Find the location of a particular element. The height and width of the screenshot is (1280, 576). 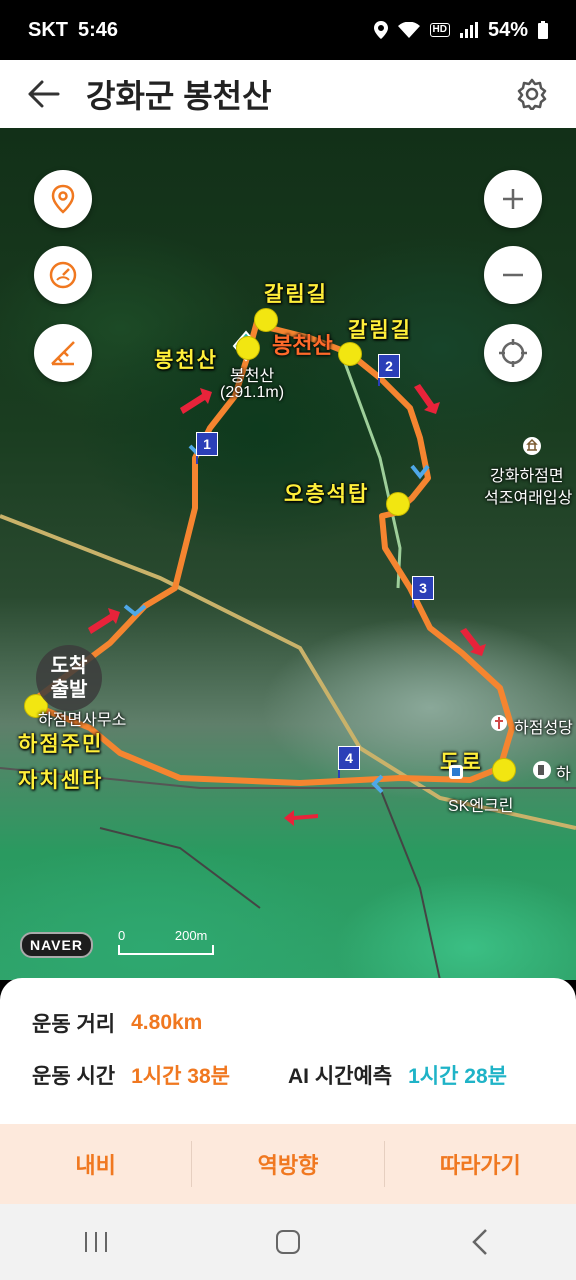

label-hajeom-1: 하점주민 is located at coordinates (61, 744).